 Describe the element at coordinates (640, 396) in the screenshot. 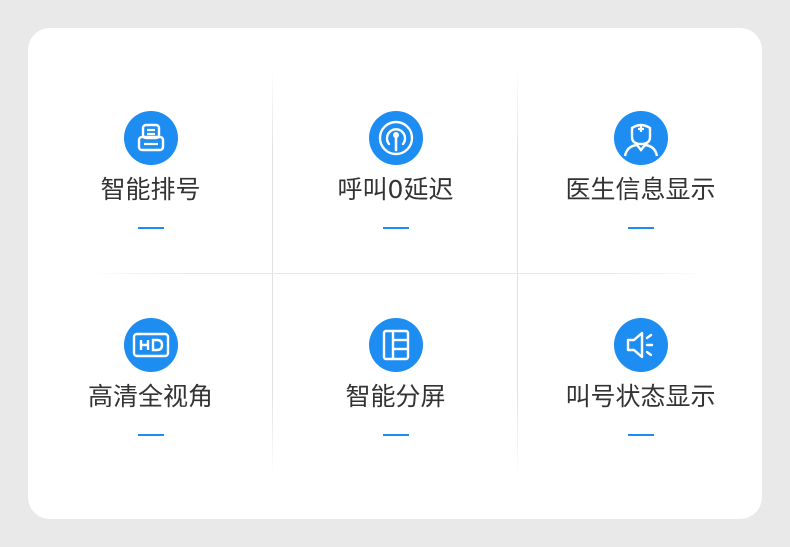

I see `feature-label: 叫号状态显示` at that location.